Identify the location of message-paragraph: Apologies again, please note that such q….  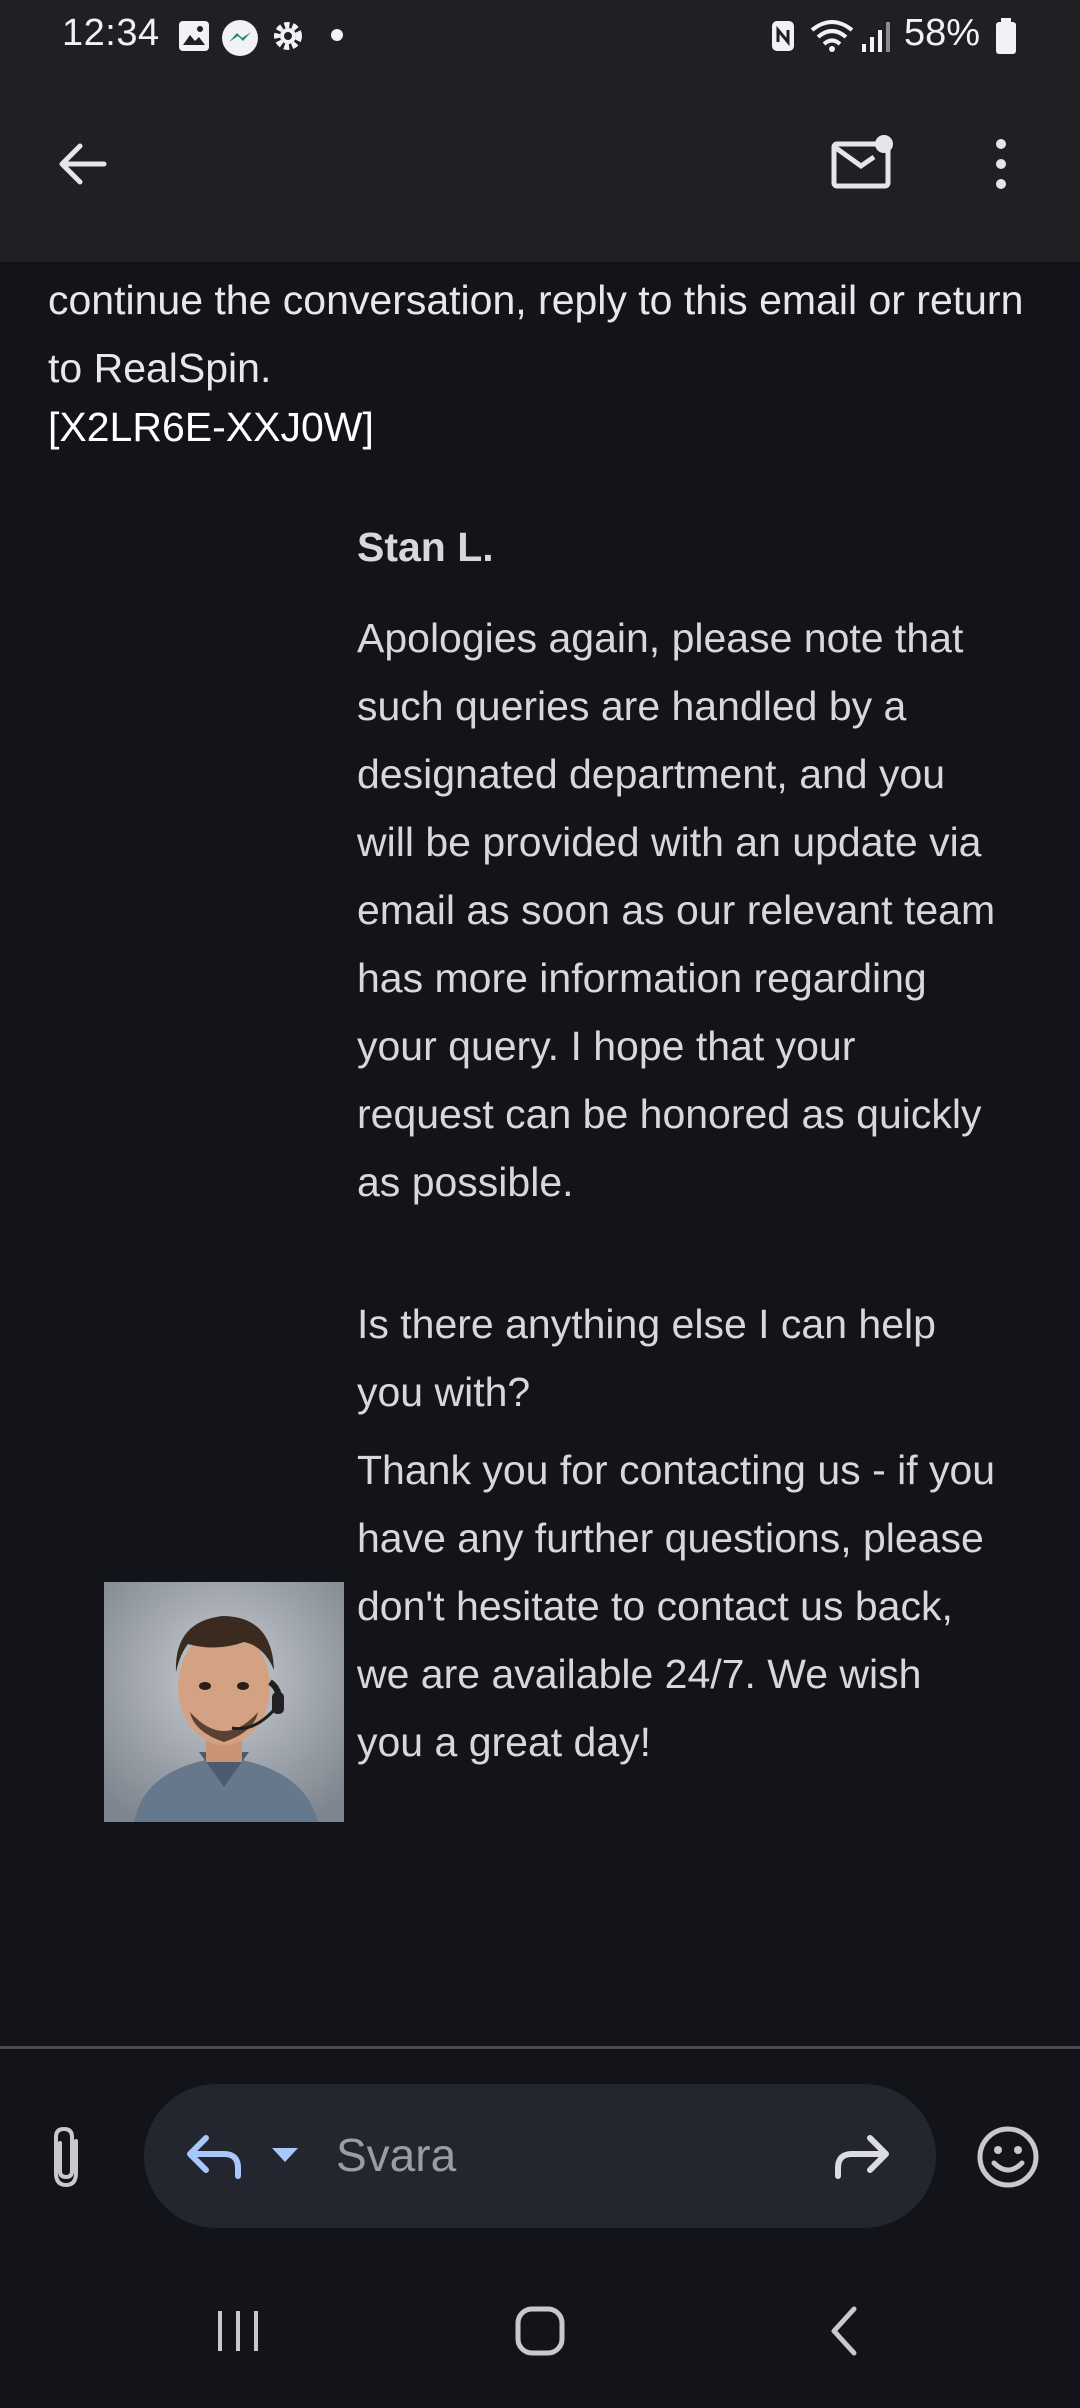
(676, 910).